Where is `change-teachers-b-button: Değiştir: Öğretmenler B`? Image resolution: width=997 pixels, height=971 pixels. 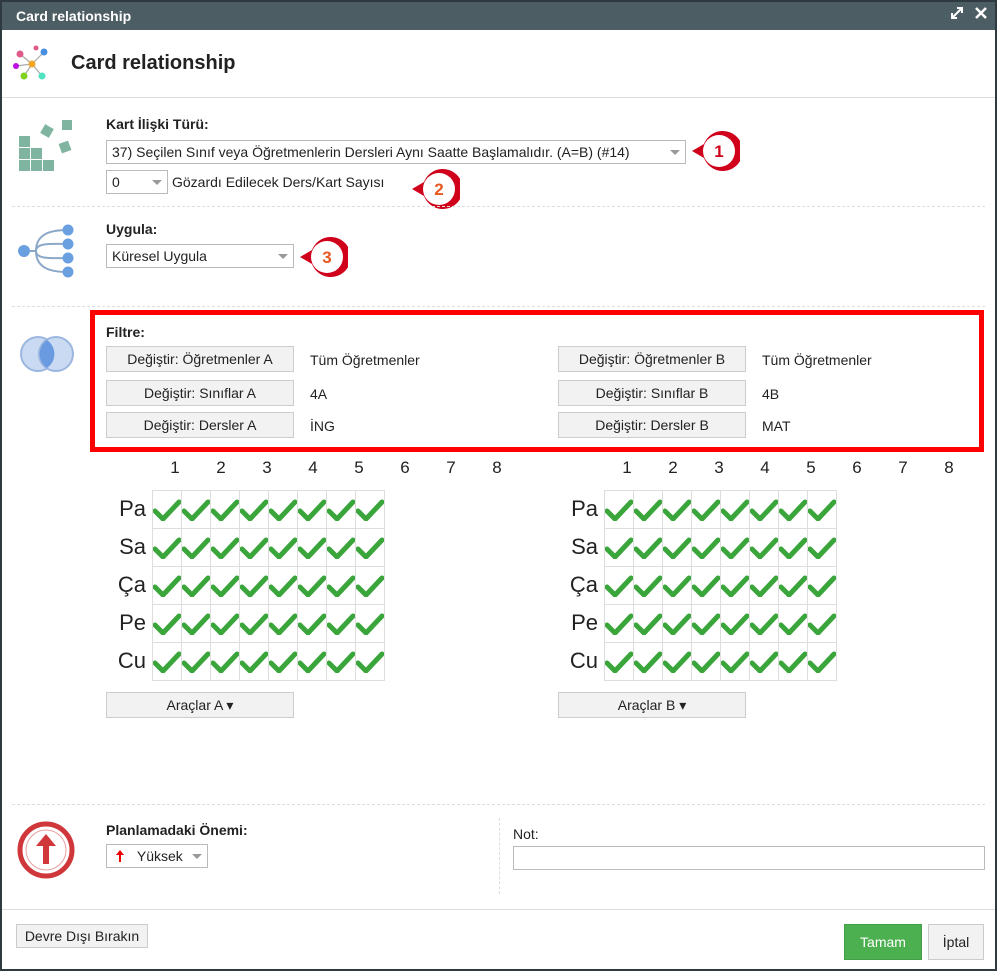
change-teachers-b-button: Değiştir: Öğretmenler B is located at coordinates (652, 359).